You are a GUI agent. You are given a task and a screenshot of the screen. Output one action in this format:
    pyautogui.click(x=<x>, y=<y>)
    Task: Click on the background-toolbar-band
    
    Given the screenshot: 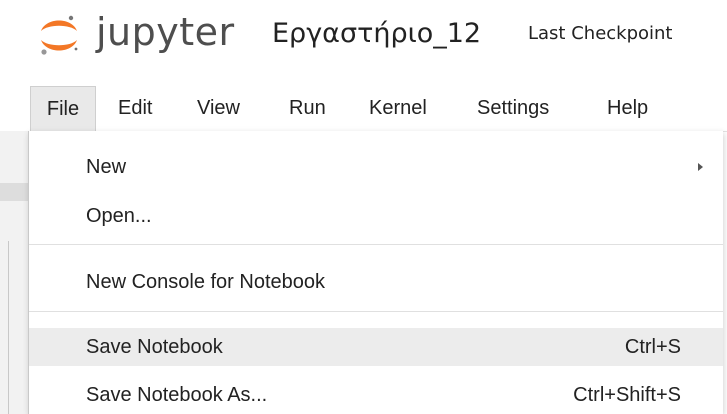 What is the action you would take?
    pyautogui.click(x=14, y=192)
    